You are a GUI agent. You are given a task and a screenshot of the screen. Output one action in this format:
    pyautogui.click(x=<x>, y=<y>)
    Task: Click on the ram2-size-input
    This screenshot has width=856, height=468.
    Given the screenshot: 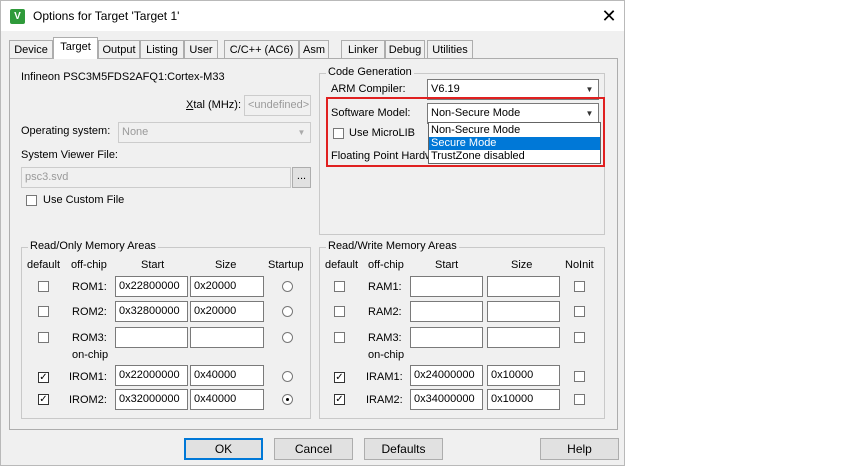 What is the action you would take?
    pyautogui.click(x=523, y=311)
    